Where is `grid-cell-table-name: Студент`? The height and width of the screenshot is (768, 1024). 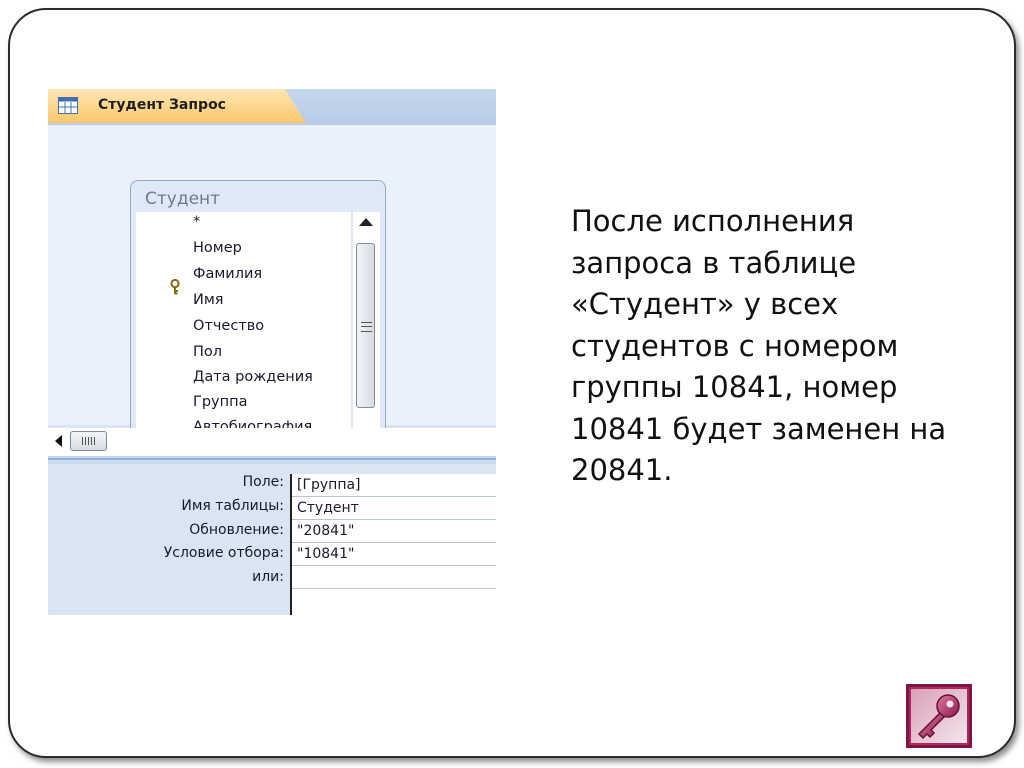
grid-cell-table-name: Студент is located at coordinates (394, 508).